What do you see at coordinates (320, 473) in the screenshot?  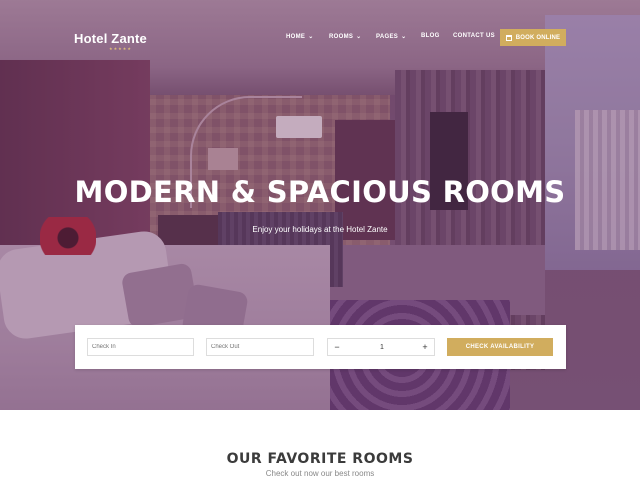 I see `section-subtitle: Check out now our best rooms` at bounding box center [320, 473].